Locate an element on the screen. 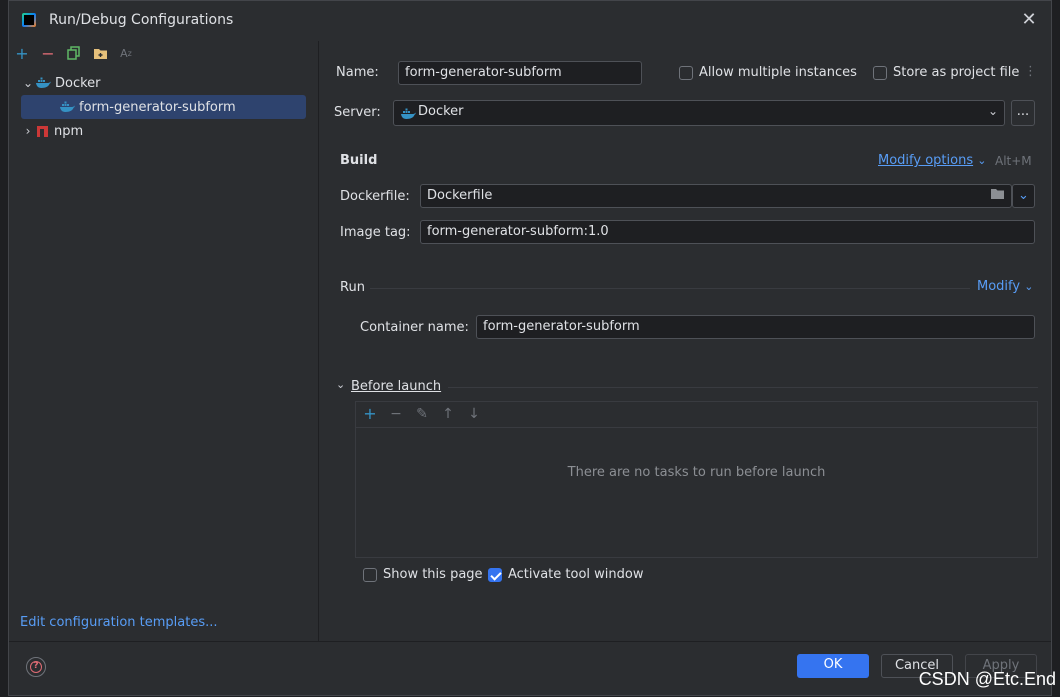 This screenshot has width=1060, height=697. app-logo-icon is located at coordinates (29, 20).